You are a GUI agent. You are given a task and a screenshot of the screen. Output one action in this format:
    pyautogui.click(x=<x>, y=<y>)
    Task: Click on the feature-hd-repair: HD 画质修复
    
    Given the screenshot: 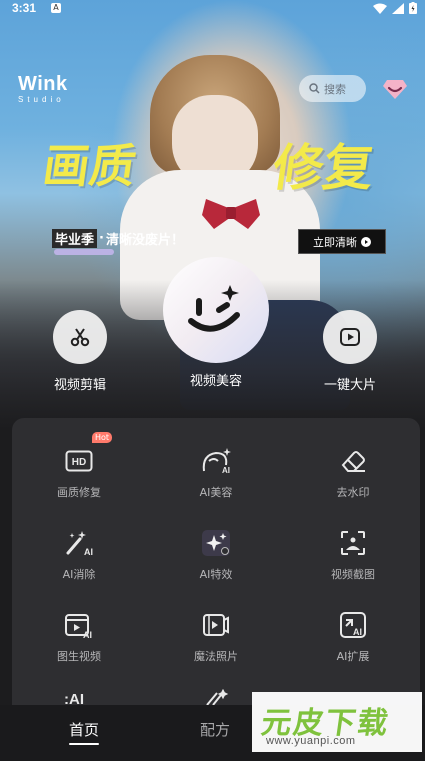 What is the action you would take?
    pyautogui.click(x=79, y=472)
    